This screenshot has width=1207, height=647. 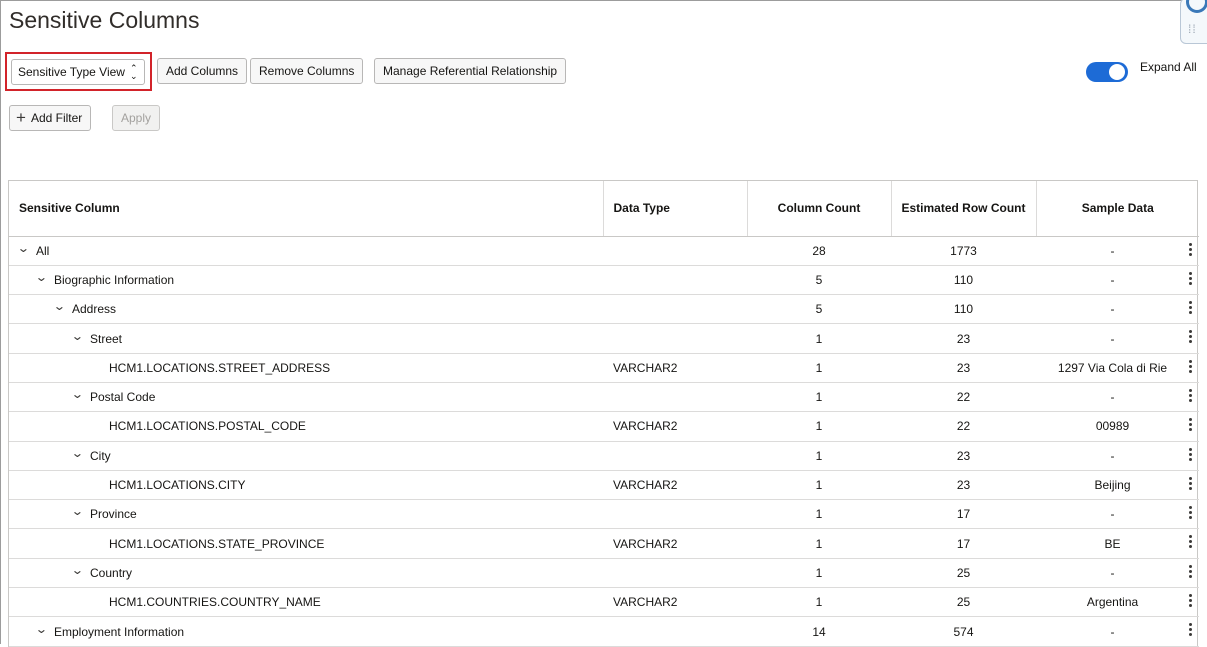 I want to click on table-row: ⌄ All 28 1773 -, so click(x=604, y=251).